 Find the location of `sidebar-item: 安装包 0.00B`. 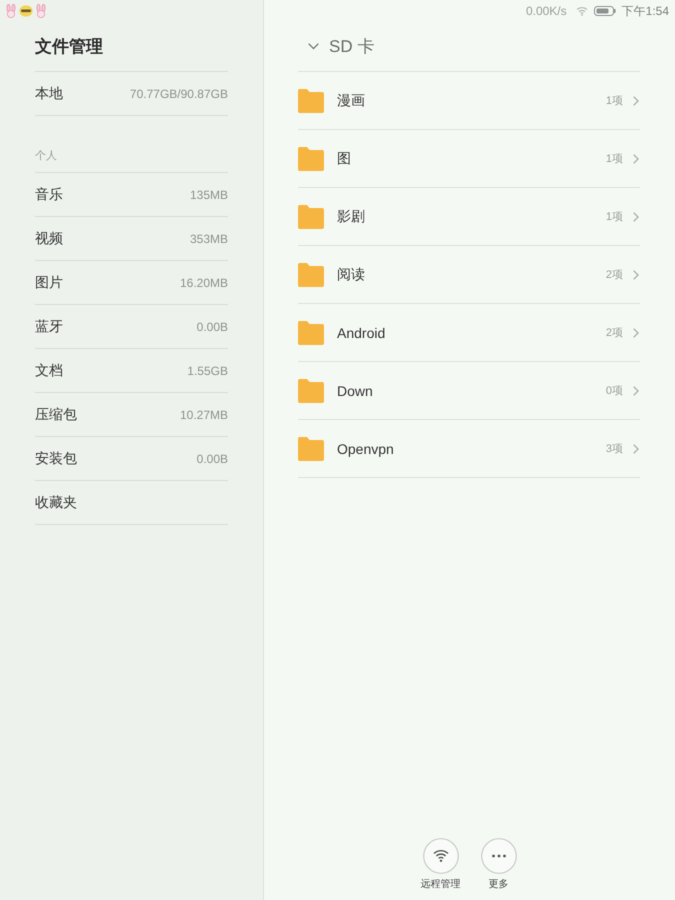

sidebar-item: 安装包 0.00B is located at coordinates (131, 459).